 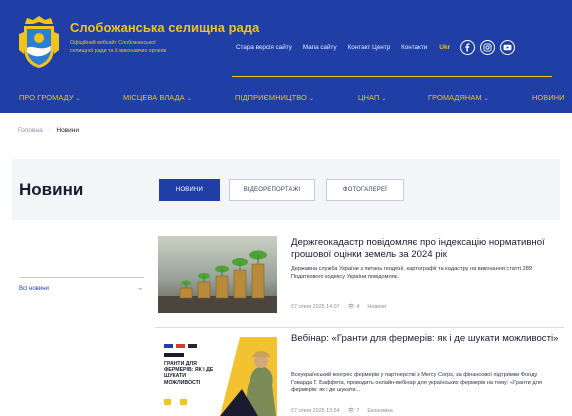 What do you see at coordinates (320, 47) in the screenshot?
I see `sitemap-link: Мапа сайту` at bounding box center [320, 47].